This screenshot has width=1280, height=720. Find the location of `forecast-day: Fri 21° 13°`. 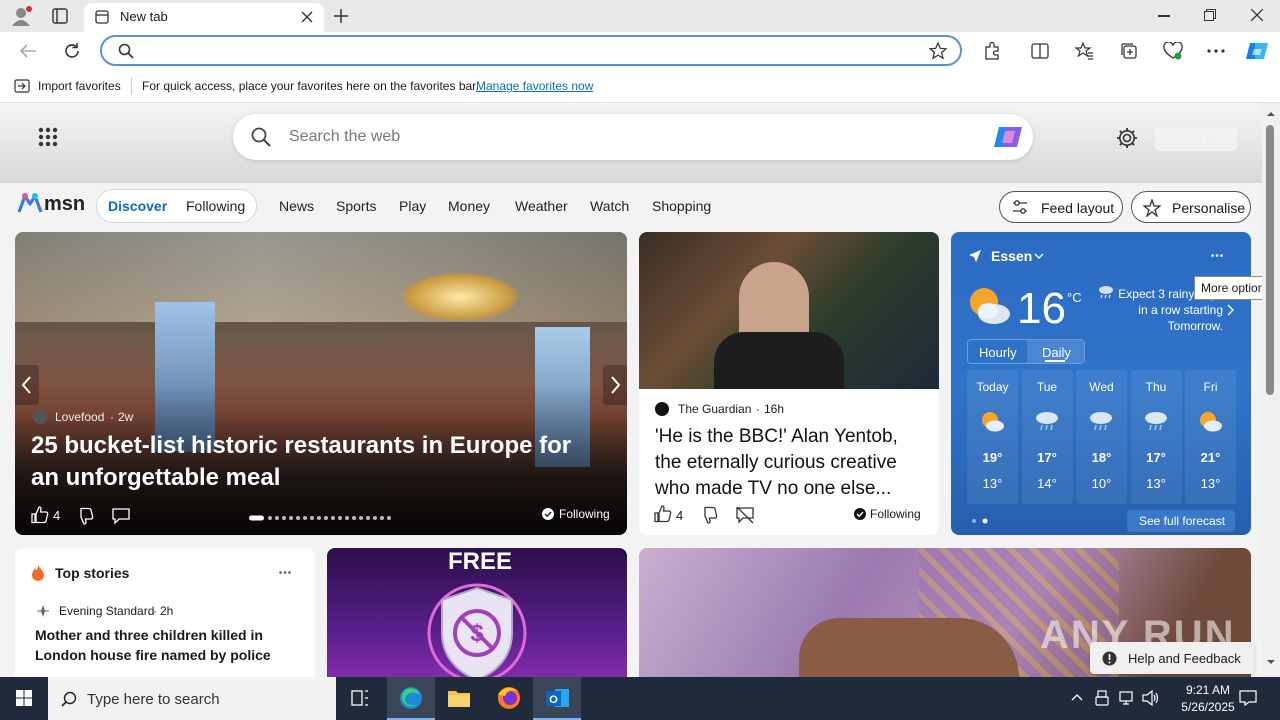

forecast-day: Fri 21° 13° is located at coordinates (1210, 437).